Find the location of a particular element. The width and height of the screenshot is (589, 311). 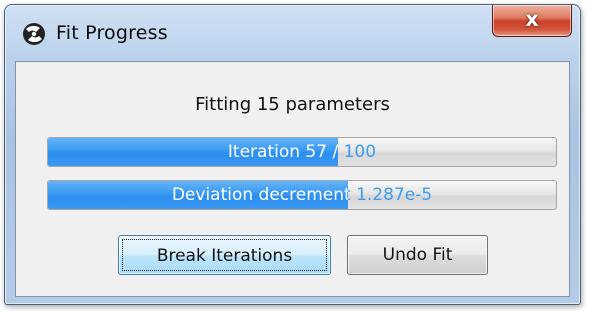

iteration-progress-label: Iteration 57 / 100 is located at coordinates (282, 152).